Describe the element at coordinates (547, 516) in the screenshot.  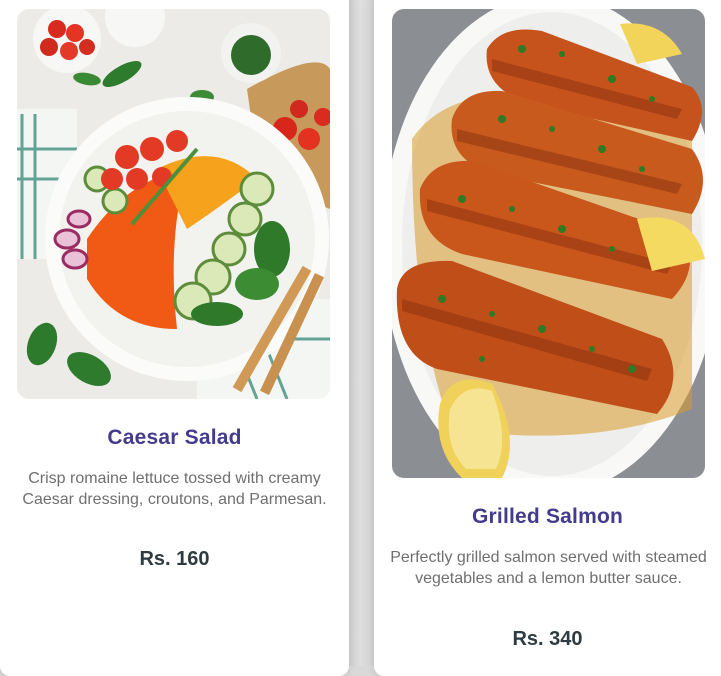
I see `dish-name: Grilled Salmon` at that location.